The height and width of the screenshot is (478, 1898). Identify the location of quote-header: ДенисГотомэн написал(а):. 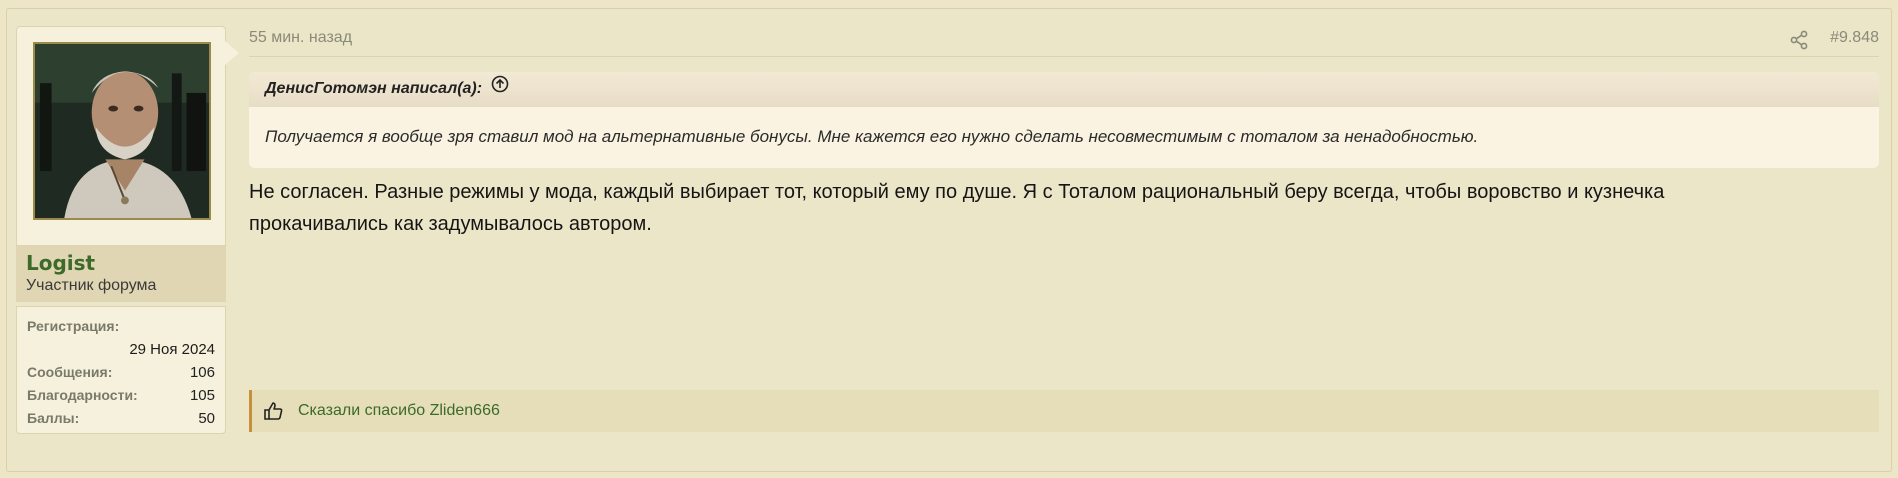
(1064, 89).